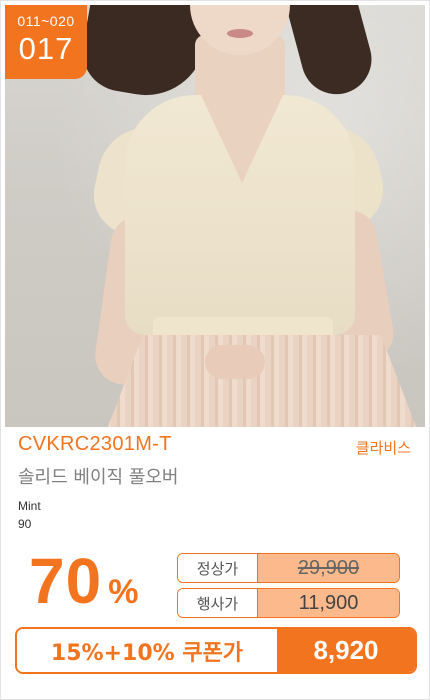 This screenshot has height=700, width=430. I want to click on product-size: 90, so click(25, 524).